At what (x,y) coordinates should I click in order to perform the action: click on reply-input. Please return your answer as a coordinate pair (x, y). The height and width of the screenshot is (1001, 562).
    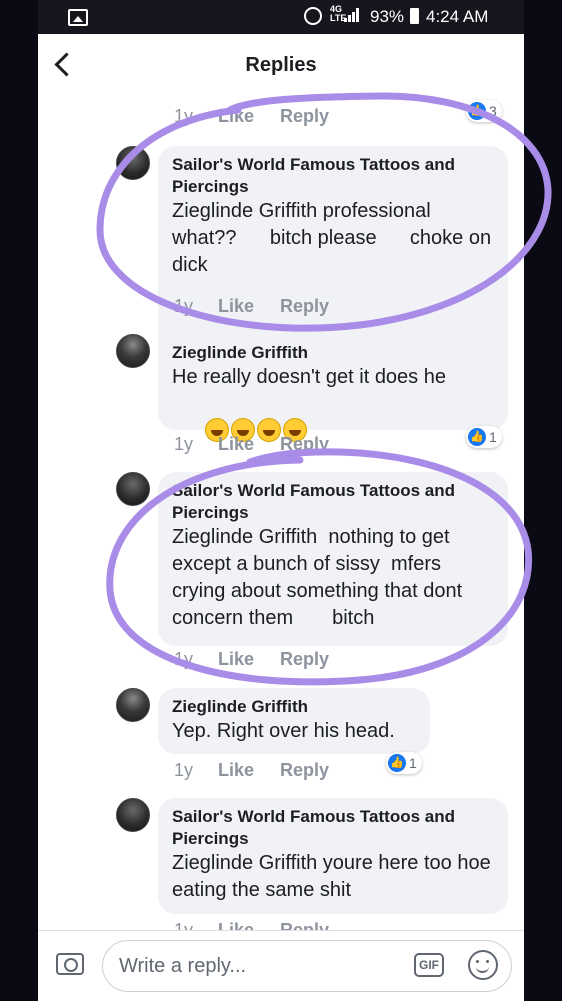
    Looking at the image, I should click on (307, 966).